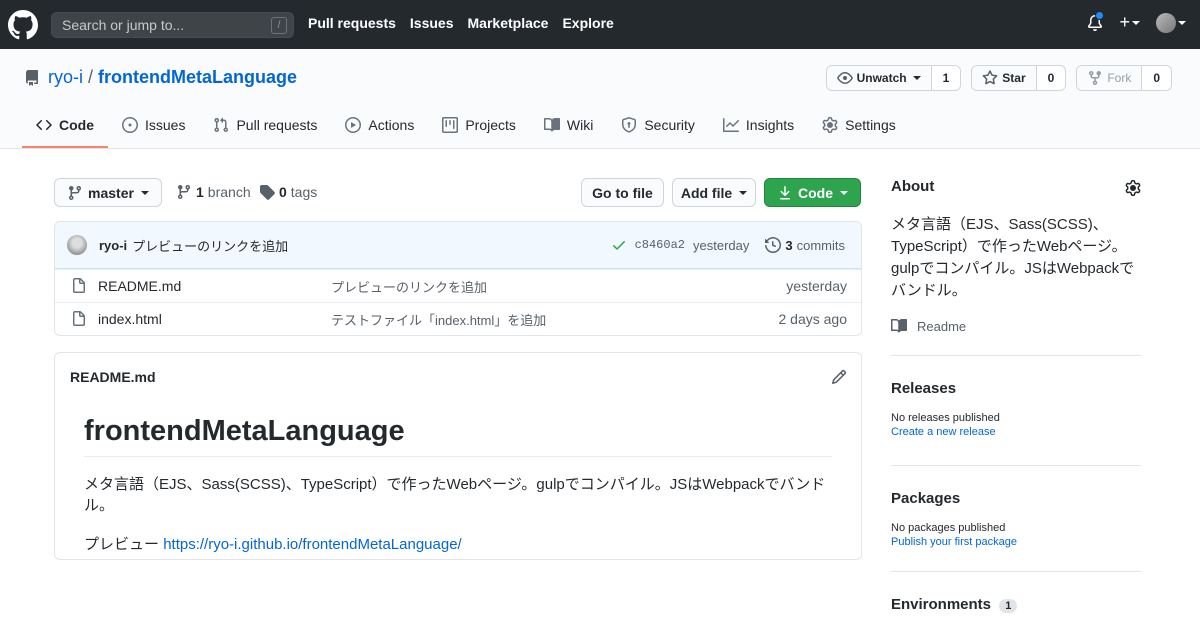 The height and width of the screenshot is (634, 1200). I want to click on commit-message: プレビューのリンクを追加, so click(210, 245).